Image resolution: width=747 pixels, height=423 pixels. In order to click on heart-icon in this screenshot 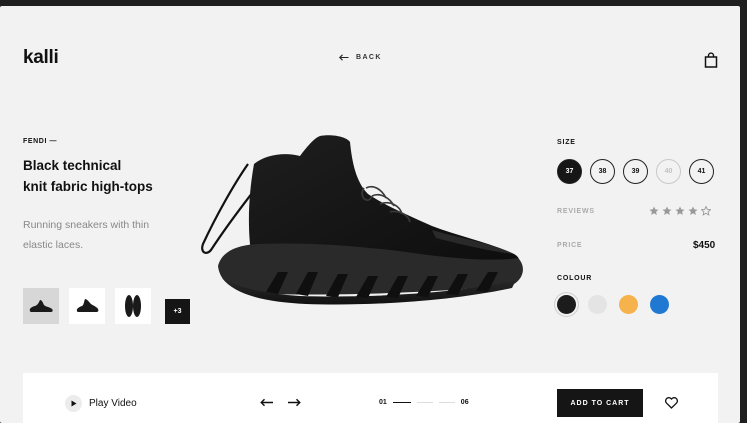, I will do `click(671, 403)`.